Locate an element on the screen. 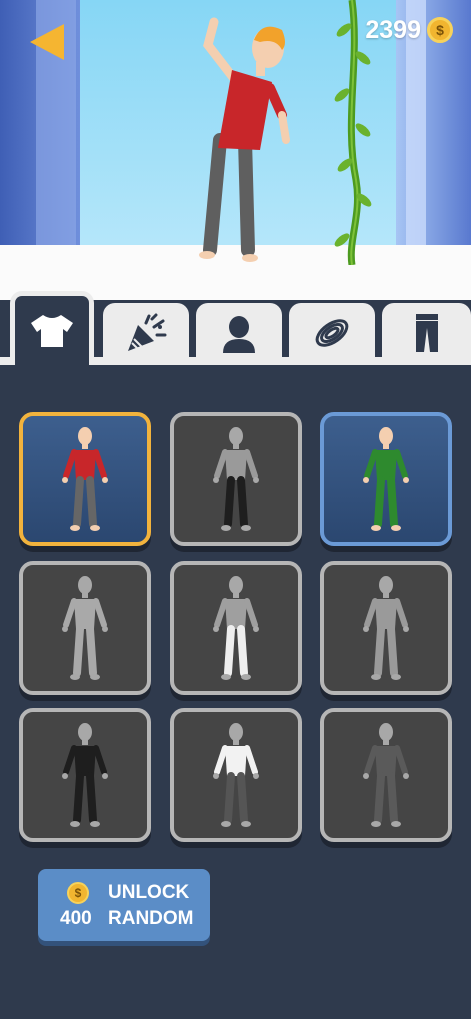 The image size is (471, 1019). back-arrow-icon is located at coordinates (46, 42).